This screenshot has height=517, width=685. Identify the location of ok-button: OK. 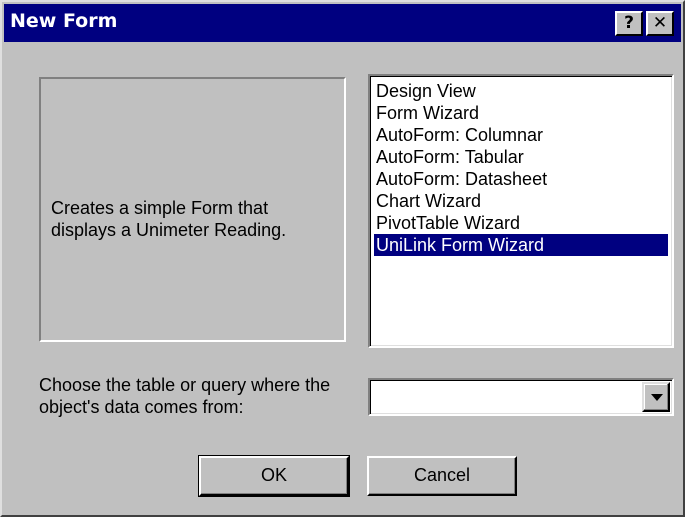
(274, 476).